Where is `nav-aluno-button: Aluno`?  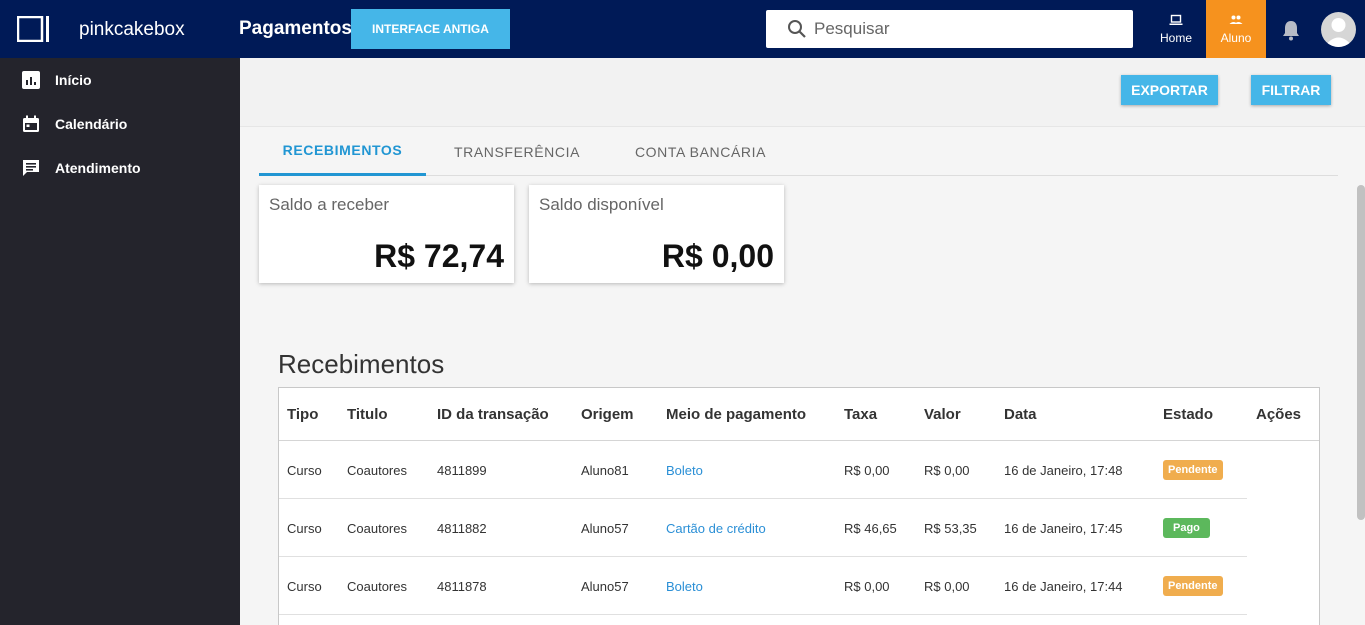 nav-aluno-button: Aluno is located at coordinates (1236, 29).